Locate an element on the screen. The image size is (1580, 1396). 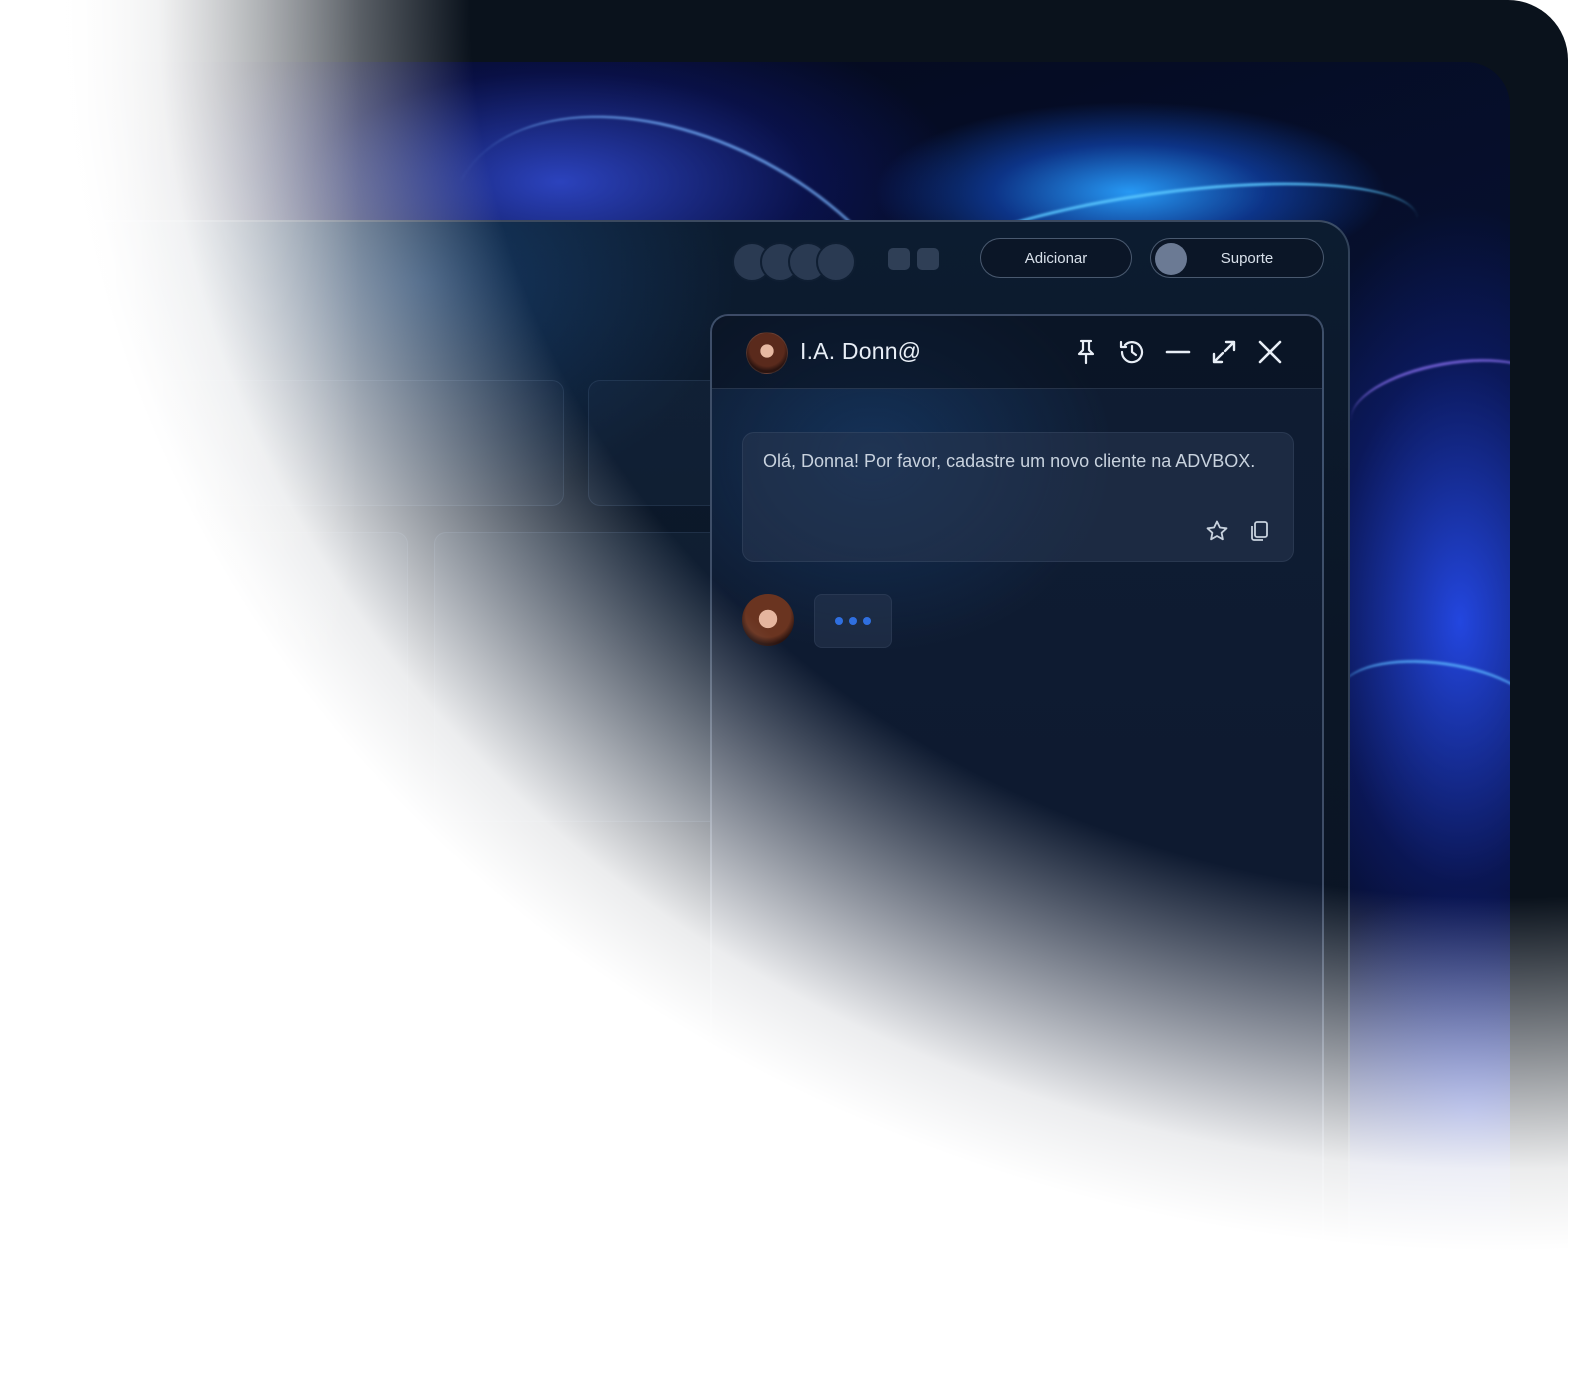
support-button: Suporte is located at coordinates (1237, 258).